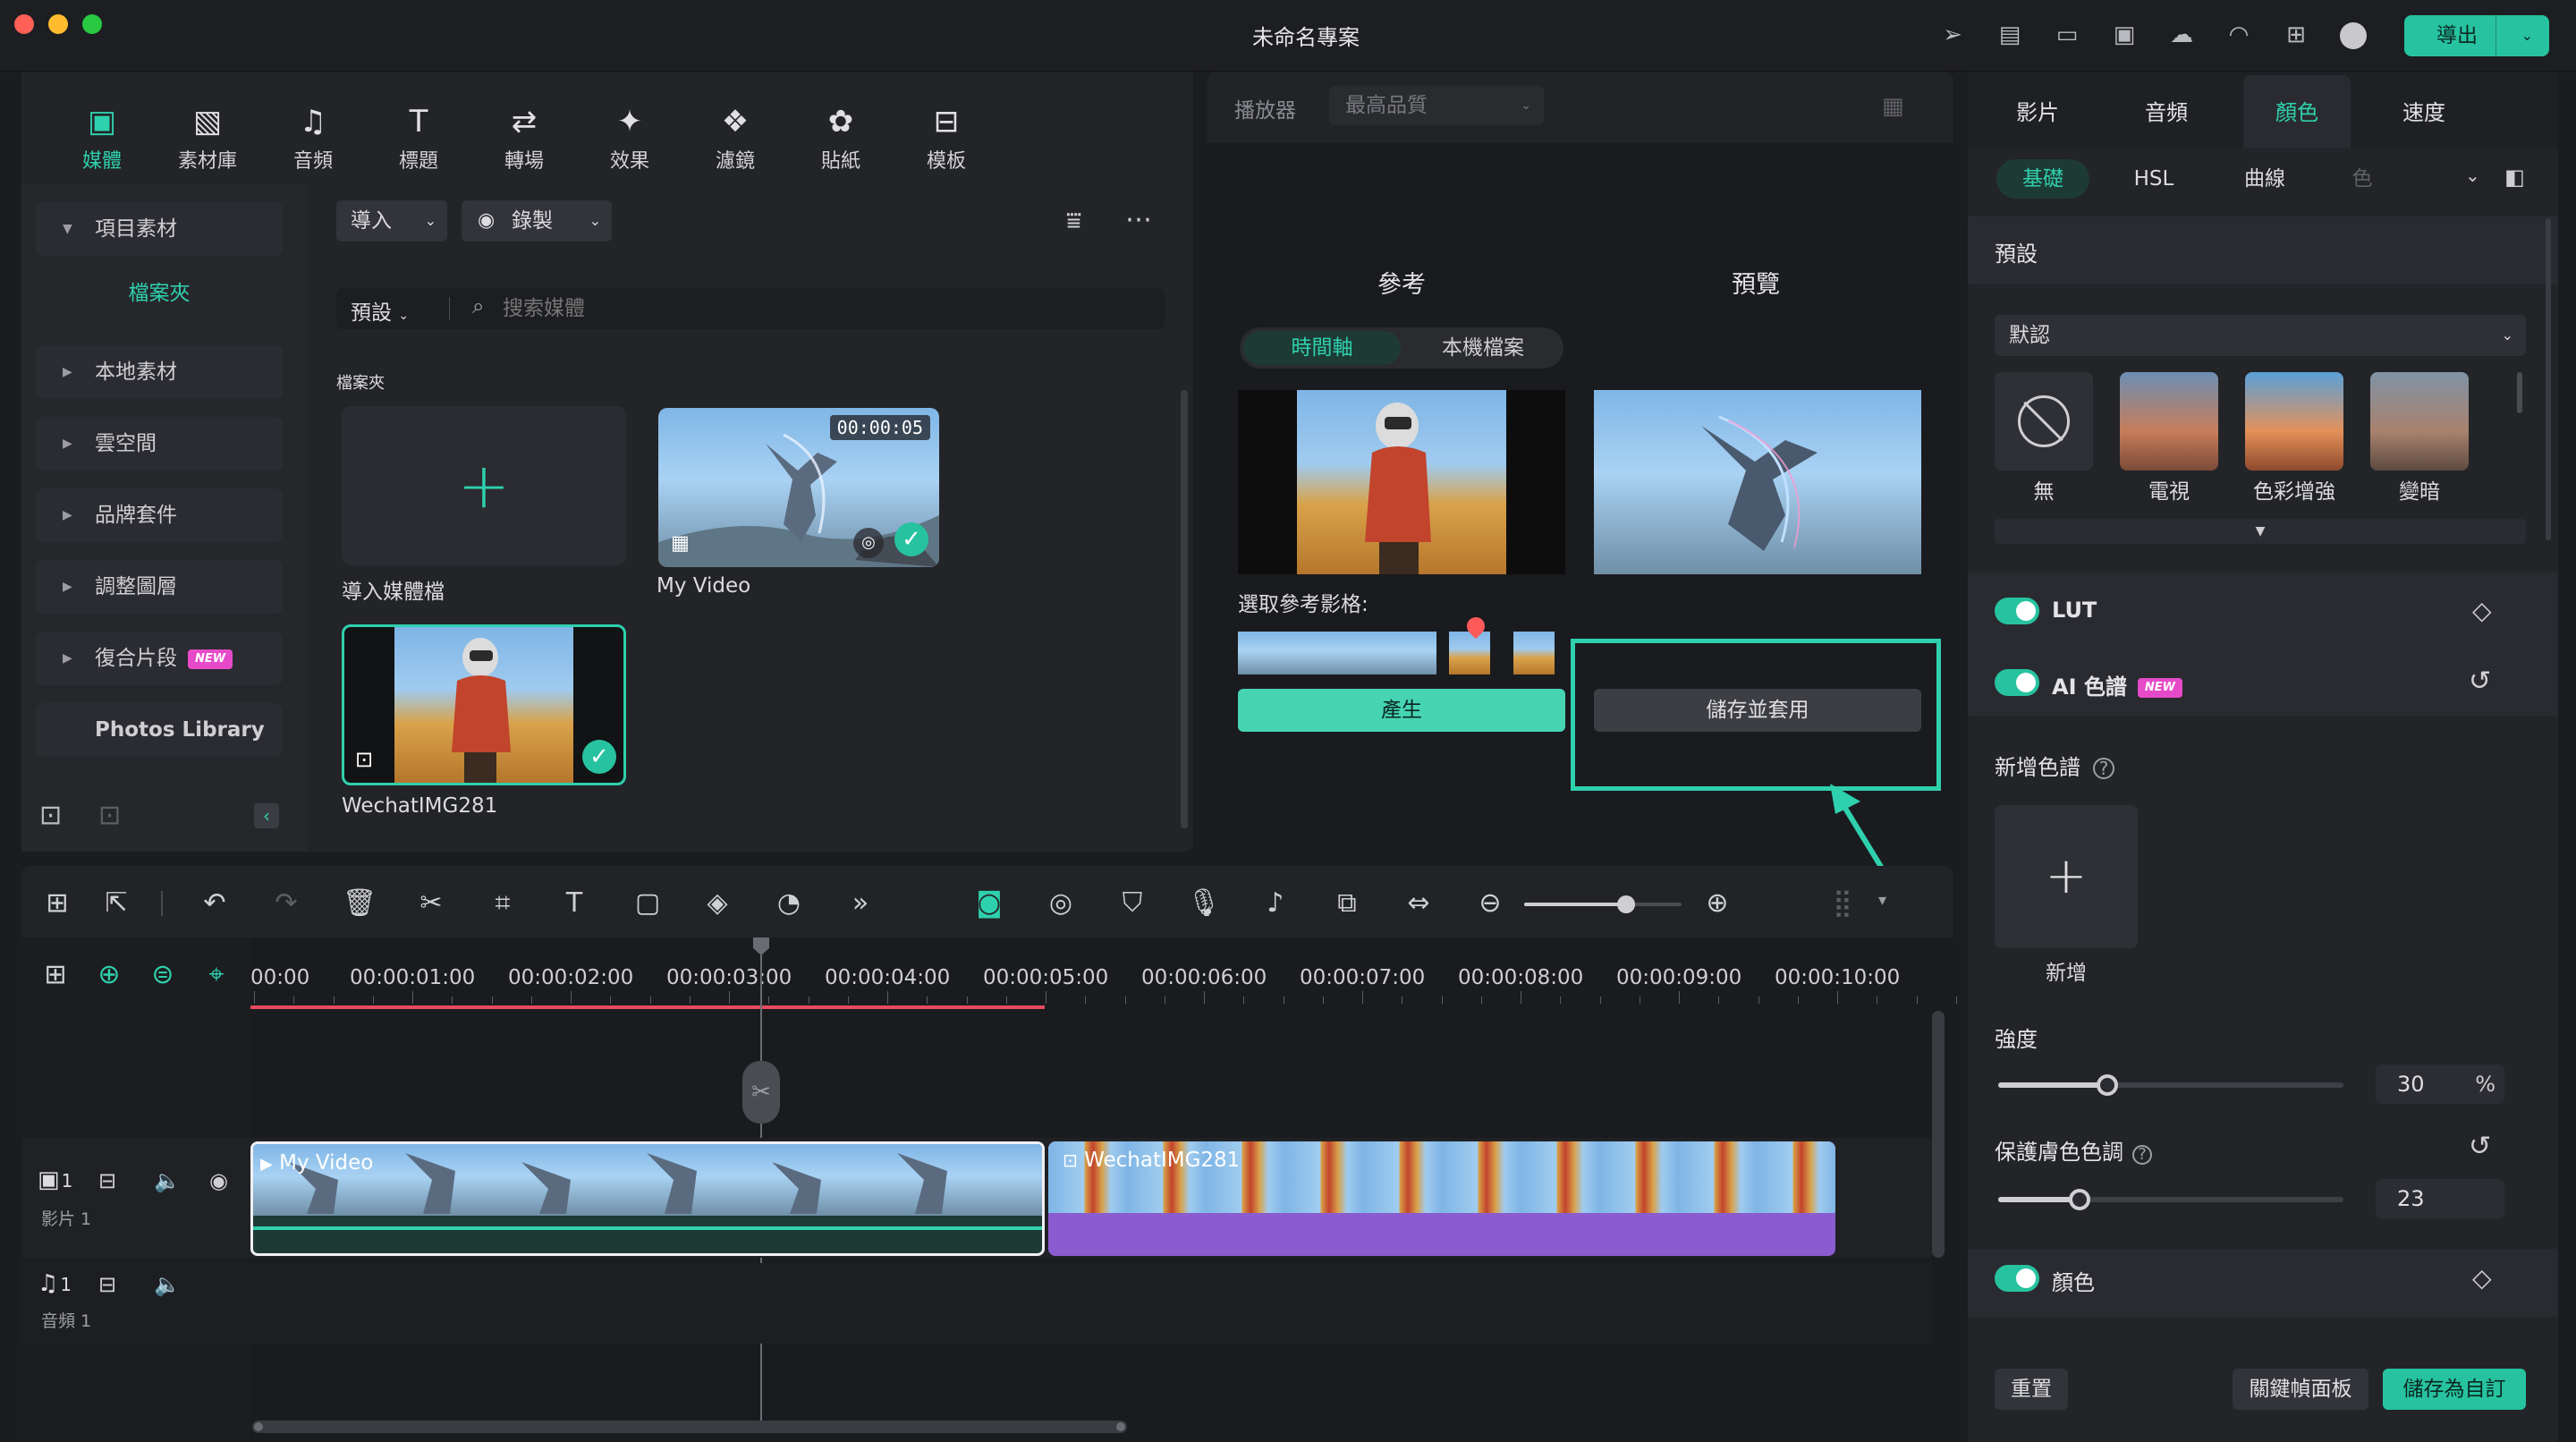 The width and height of the screenshot is (2576, 1442). Describe the element at coordinates (1938, 1134) in the screenshot. I see `timeline-vertical-scrollbar` at that location.